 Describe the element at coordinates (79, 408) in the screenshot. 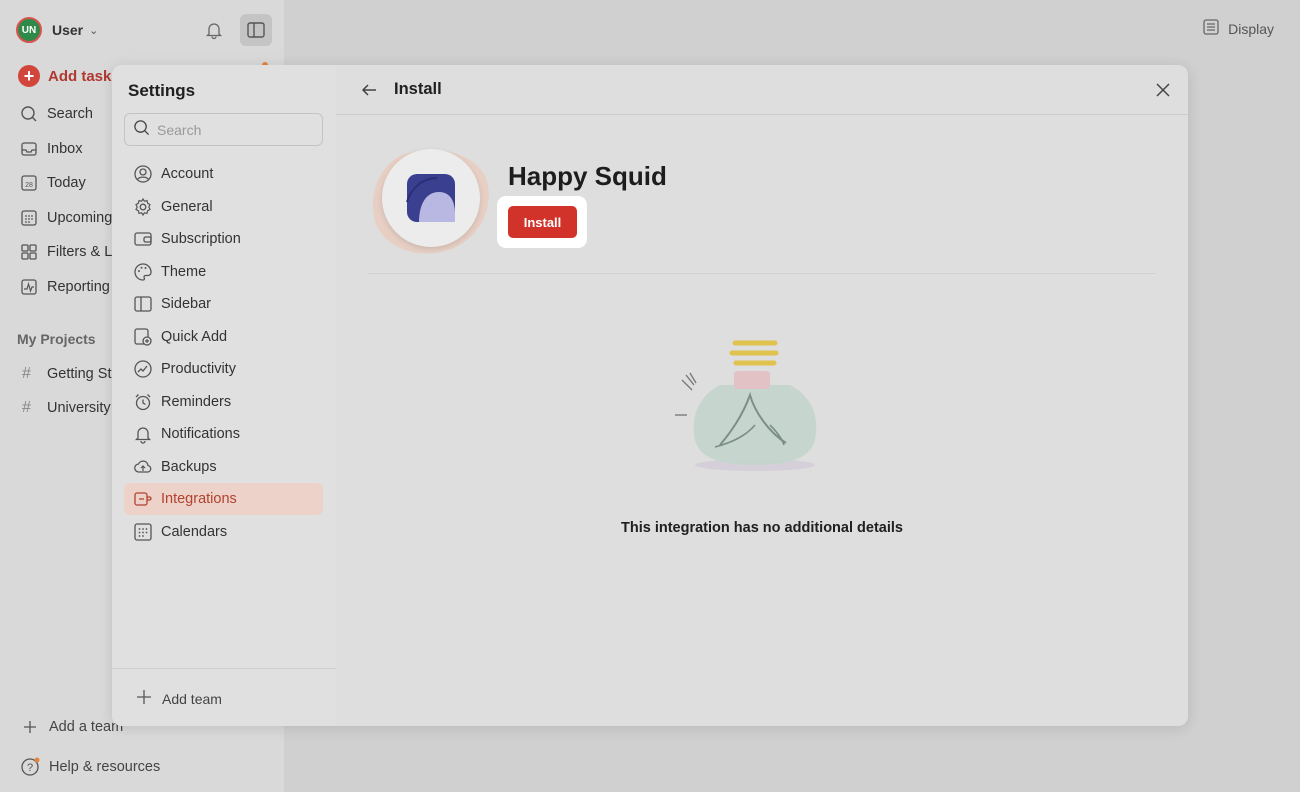

I see `project-label: University` at that location.